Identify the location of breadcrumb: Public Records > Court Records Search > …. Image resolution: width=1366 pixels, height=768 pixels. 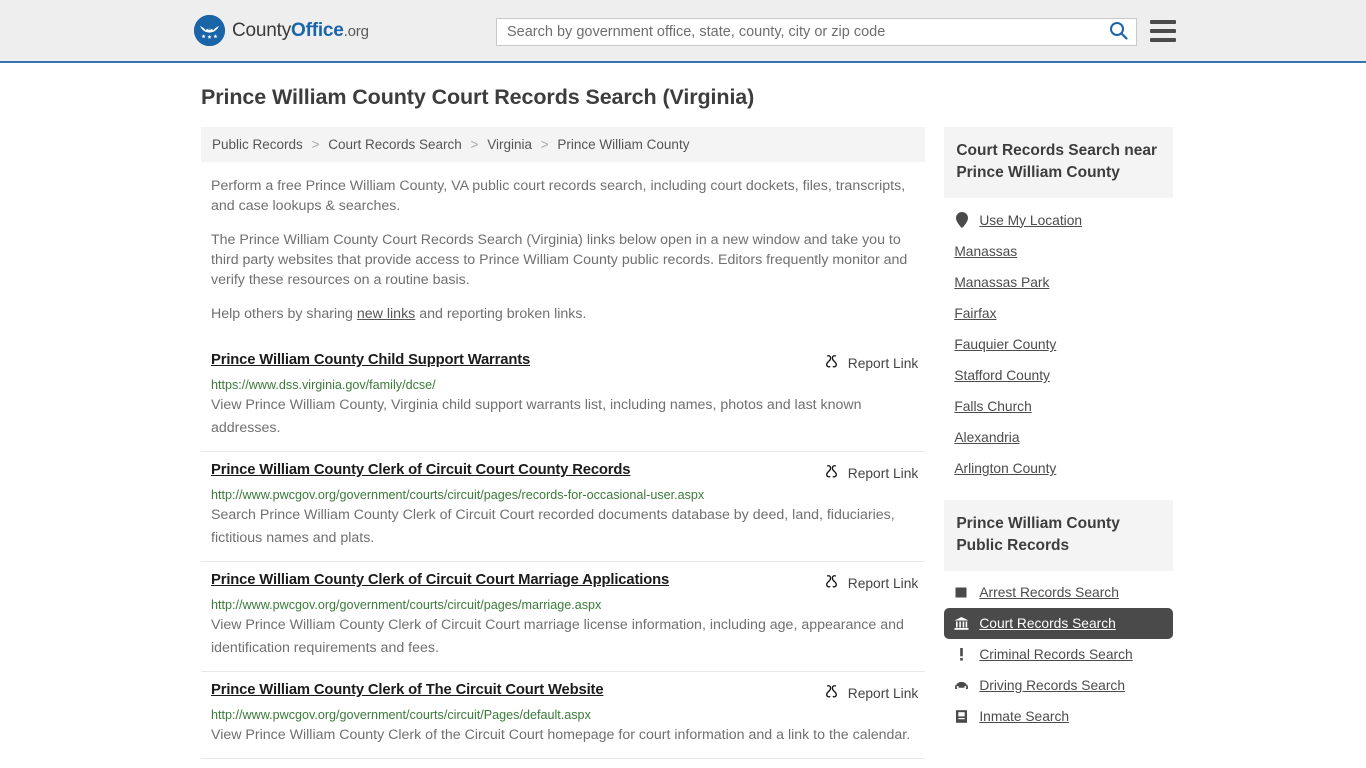
(563, 144).